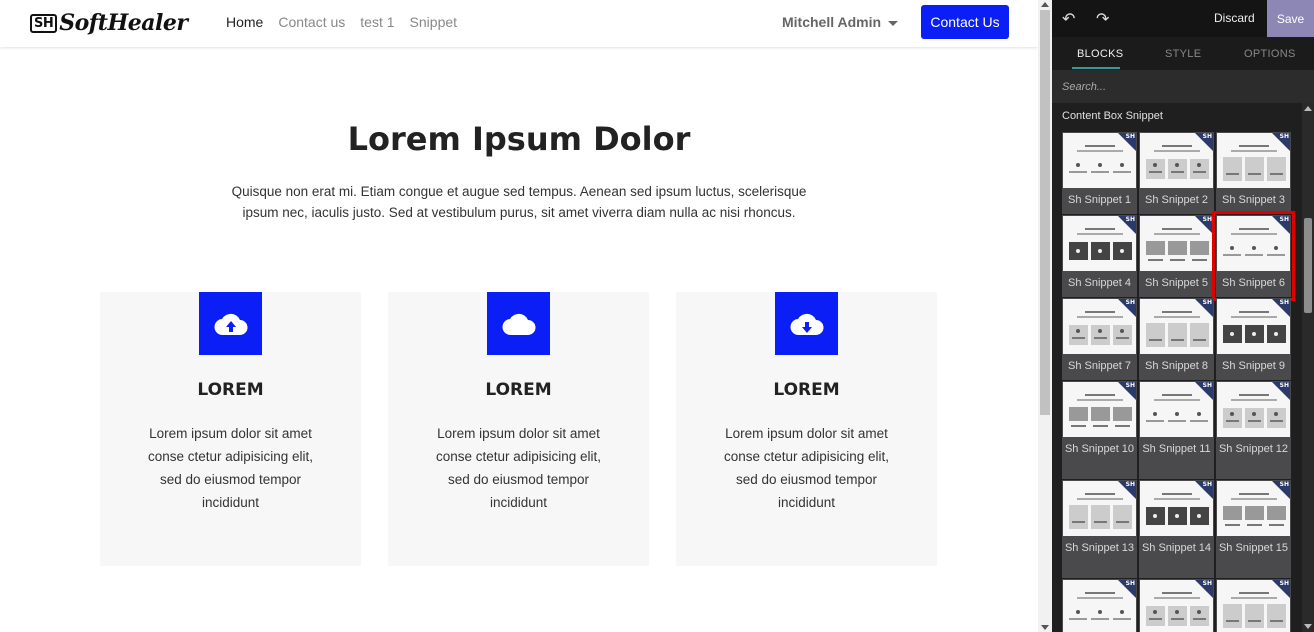 Image resolution: width=1314 pixels, height=632 pixels. I want to click on editor-topbar: ↶ ↷ Discard Save, so click(1183, 18).